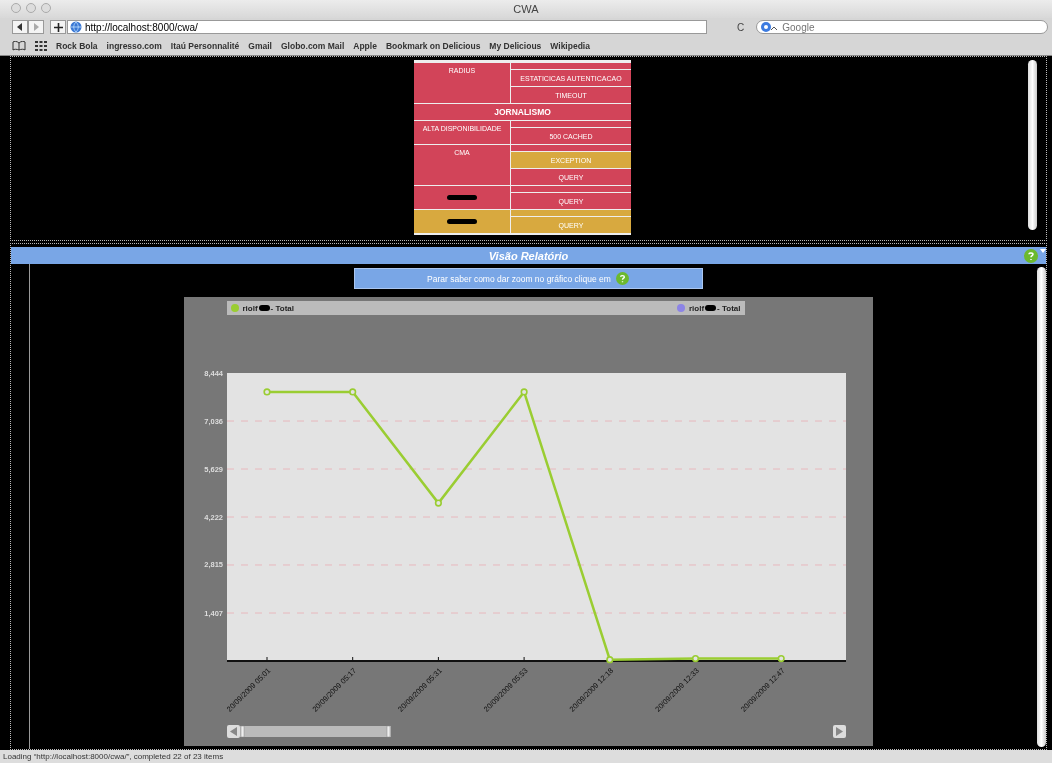  I want to click on window-title: CWA, so click(526, 9).